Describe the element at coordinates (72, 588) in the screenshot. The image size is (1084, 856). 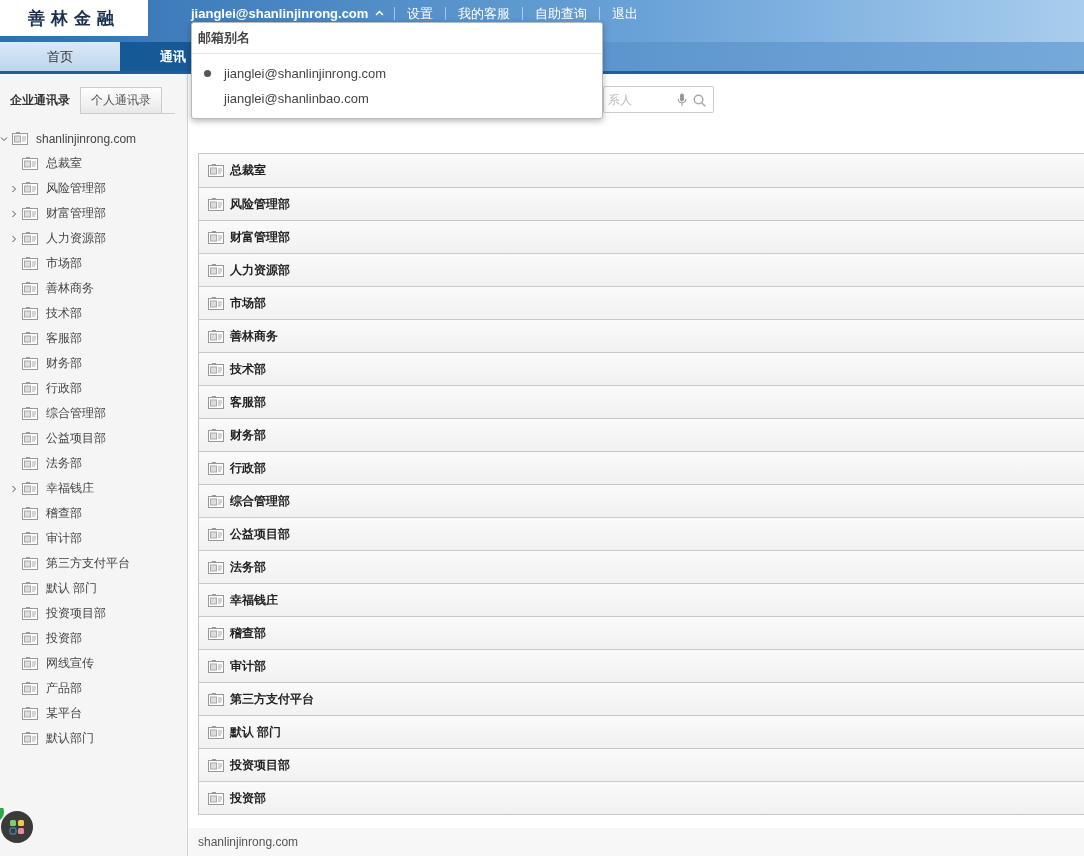
I see `tree-item: 默认 部门` at that location.